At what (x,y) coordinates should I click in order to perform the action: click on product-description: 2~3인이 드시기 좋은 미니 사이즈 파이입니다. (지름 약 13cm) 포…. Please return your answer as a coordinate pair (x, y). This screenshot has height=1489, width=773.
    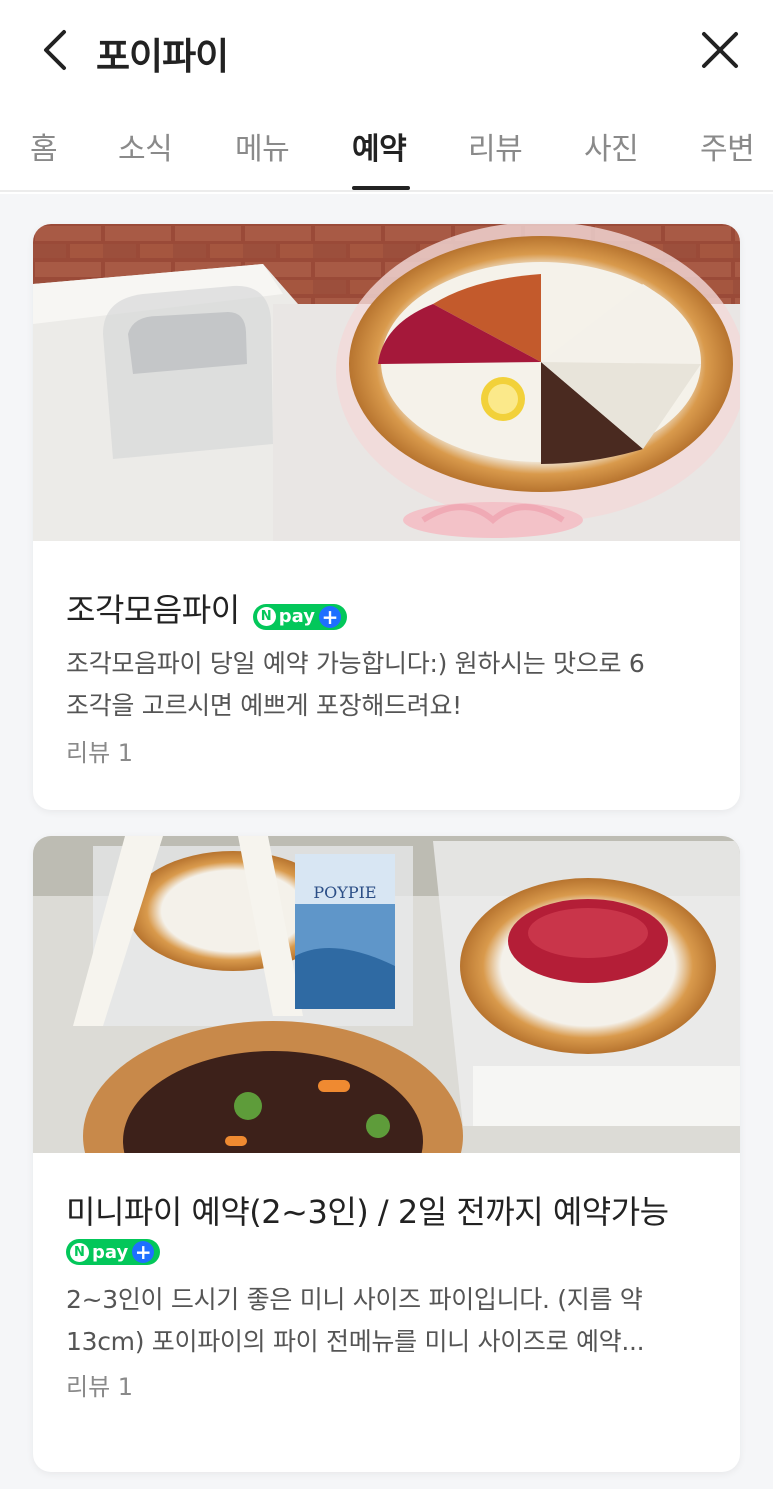
    Looking at the image, I should click on (355, 1320).